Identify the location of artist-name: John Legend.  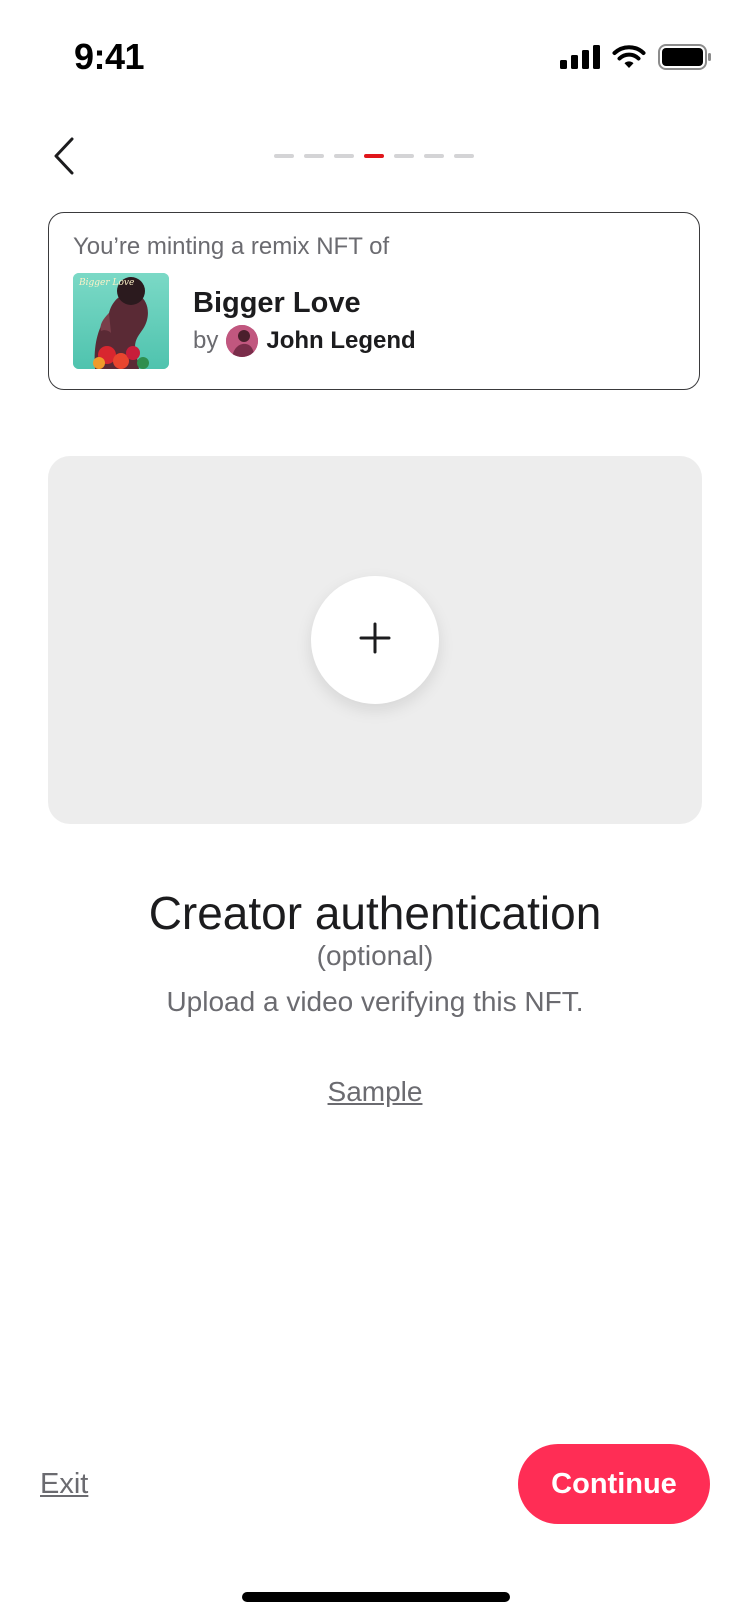
(341, 340).